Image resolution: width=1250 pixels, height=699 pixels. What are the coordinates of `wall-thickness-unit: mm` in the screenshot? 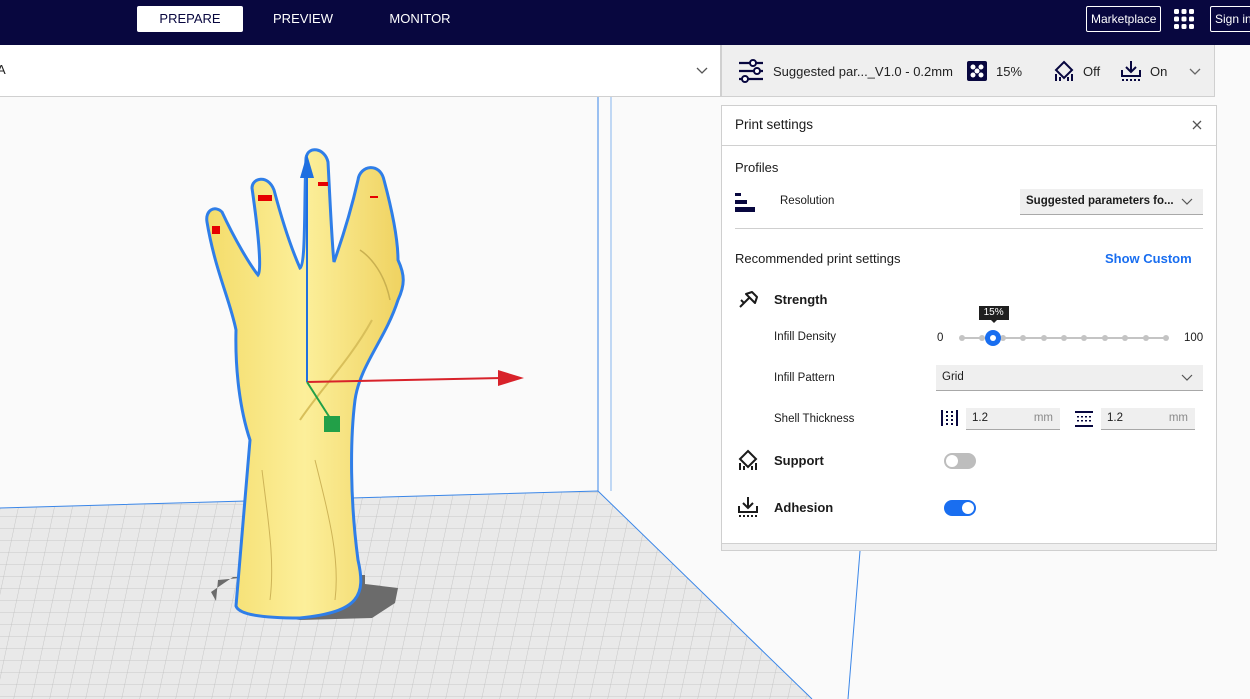 It's located at (1043, 418).